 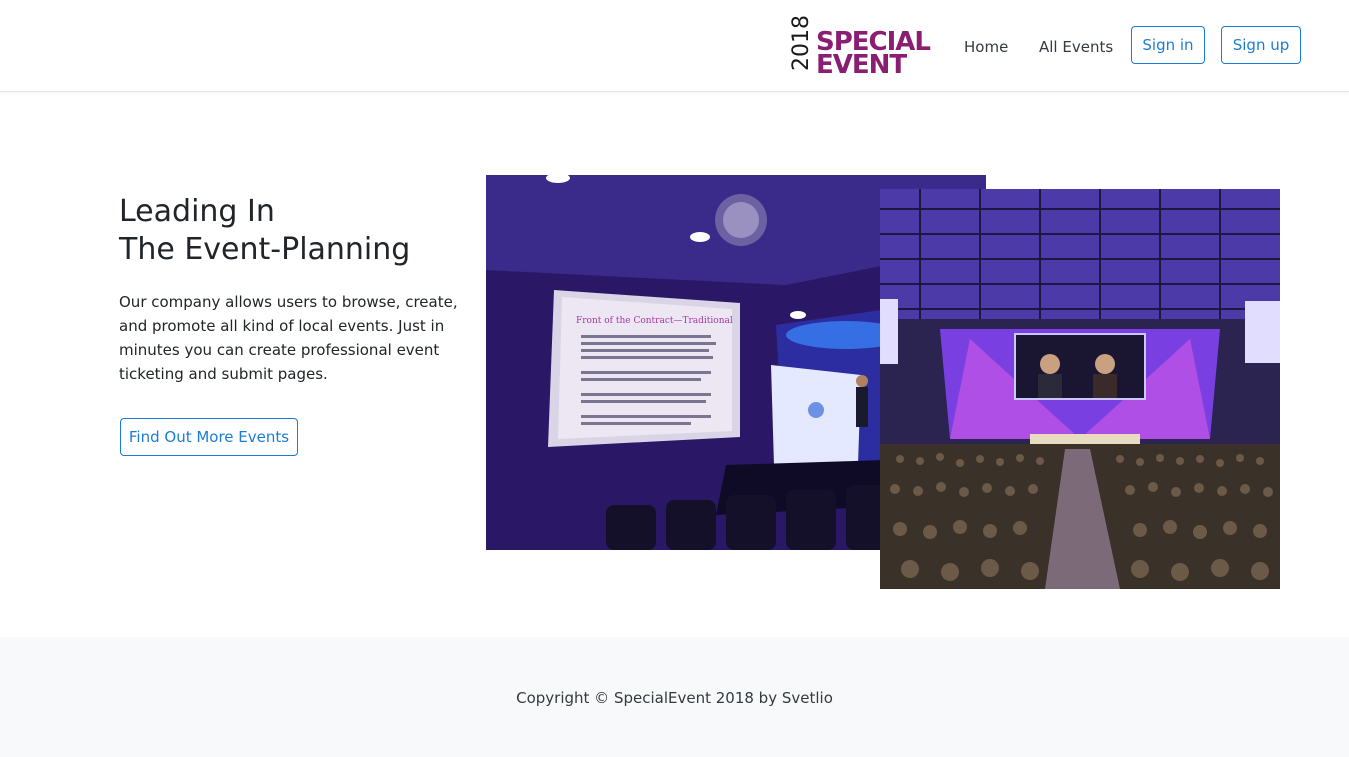 What do you see at coordinates (1168, 45) in the screenshot?
I see `sign-in-button: Sign in` at bounding box center [1168, 45].